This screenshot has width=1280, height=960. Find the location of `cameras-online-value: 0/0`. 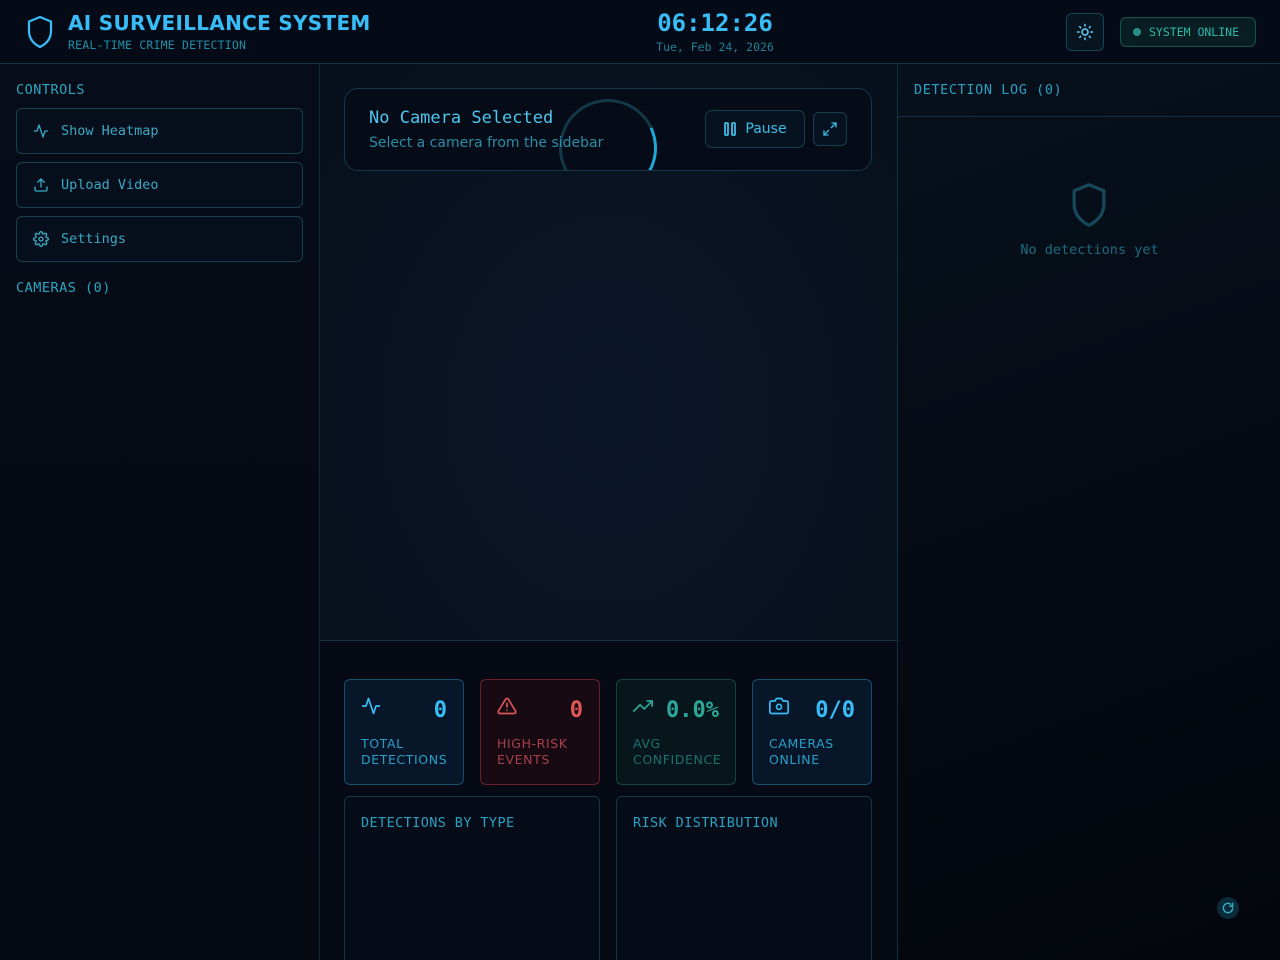

cameras-online-value: 0/0 is located at coordinates (835, 710).